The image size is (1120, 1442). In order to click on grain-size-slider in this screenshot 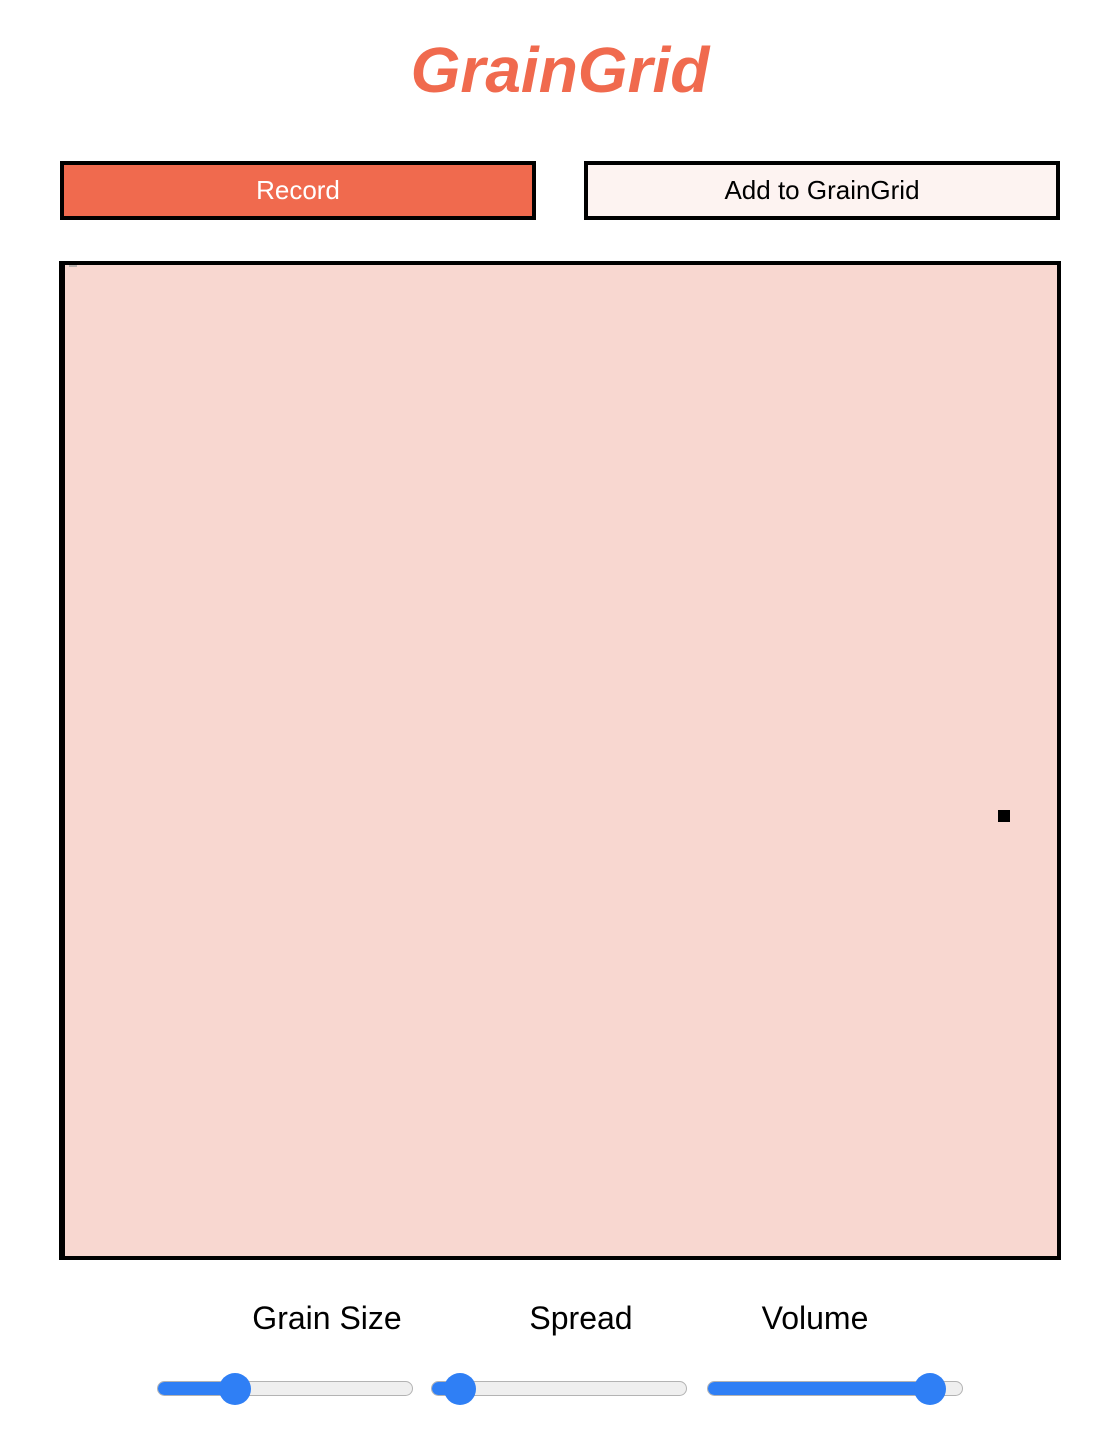, I will do `click(286, 1389)`.